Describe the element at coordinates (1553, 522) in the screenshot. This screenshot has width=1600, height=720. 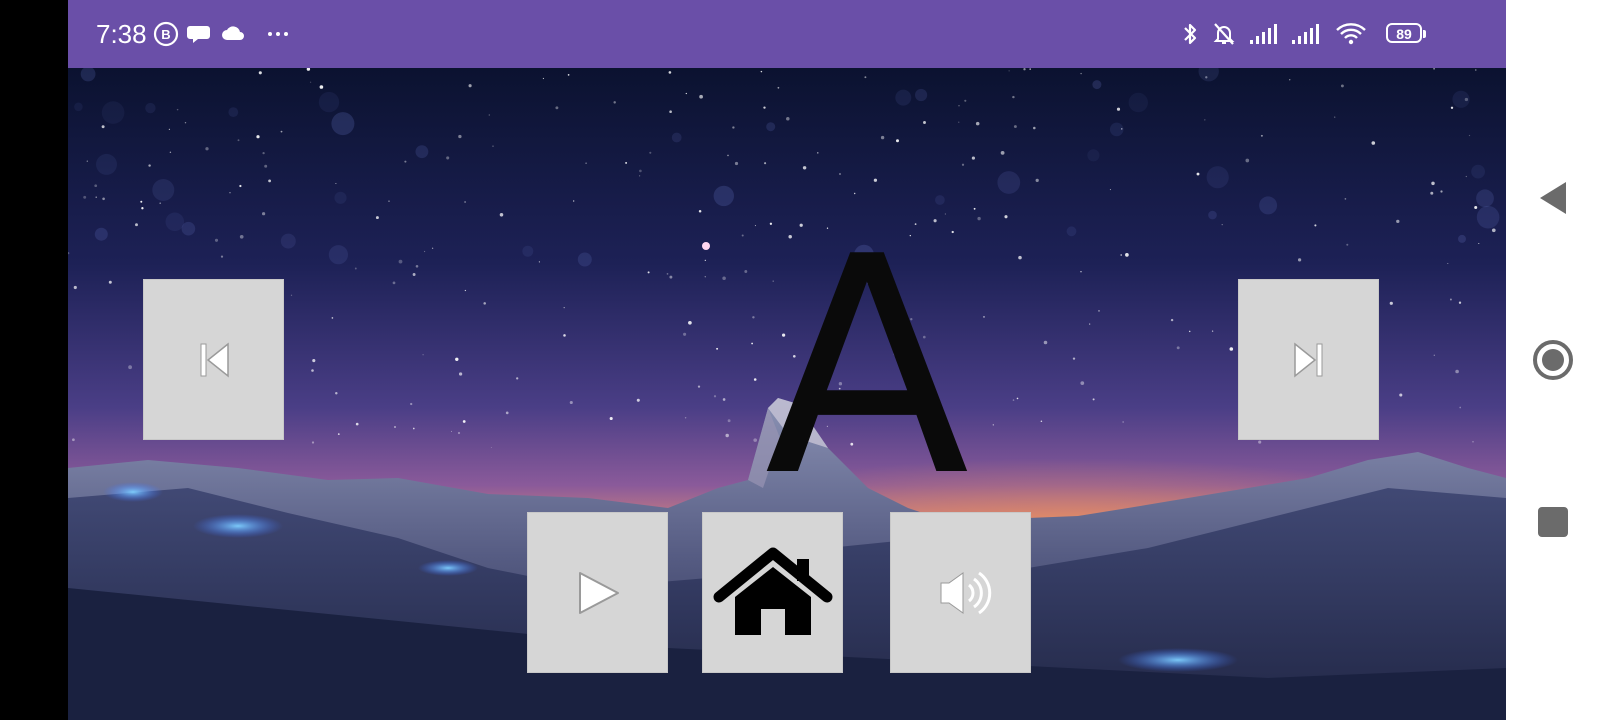
I see `recents-square-icon` at that location.